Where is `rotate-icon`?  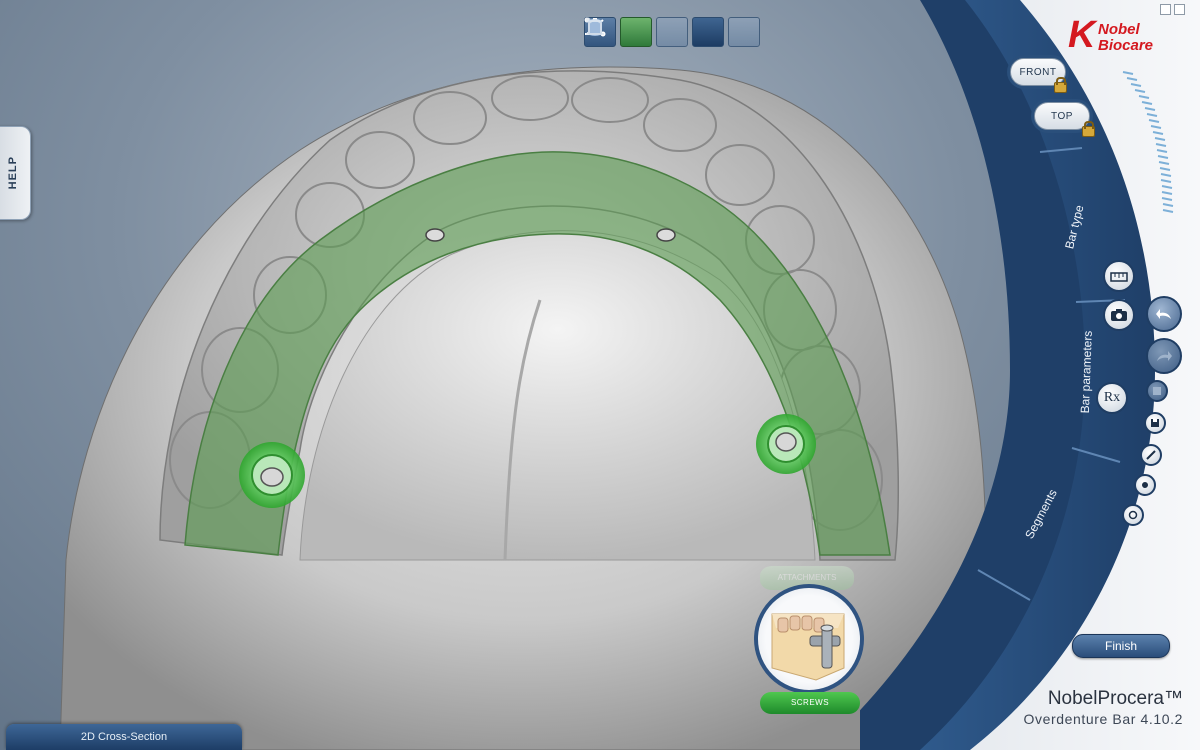
rotate-icon is located at coordinates (1133, 515).